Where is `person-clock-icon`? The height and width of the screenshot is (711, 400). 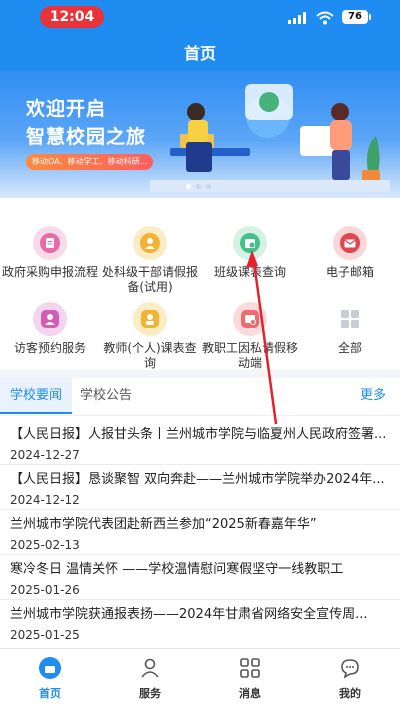 person-clock-icon is located at coordinates (150, 243).